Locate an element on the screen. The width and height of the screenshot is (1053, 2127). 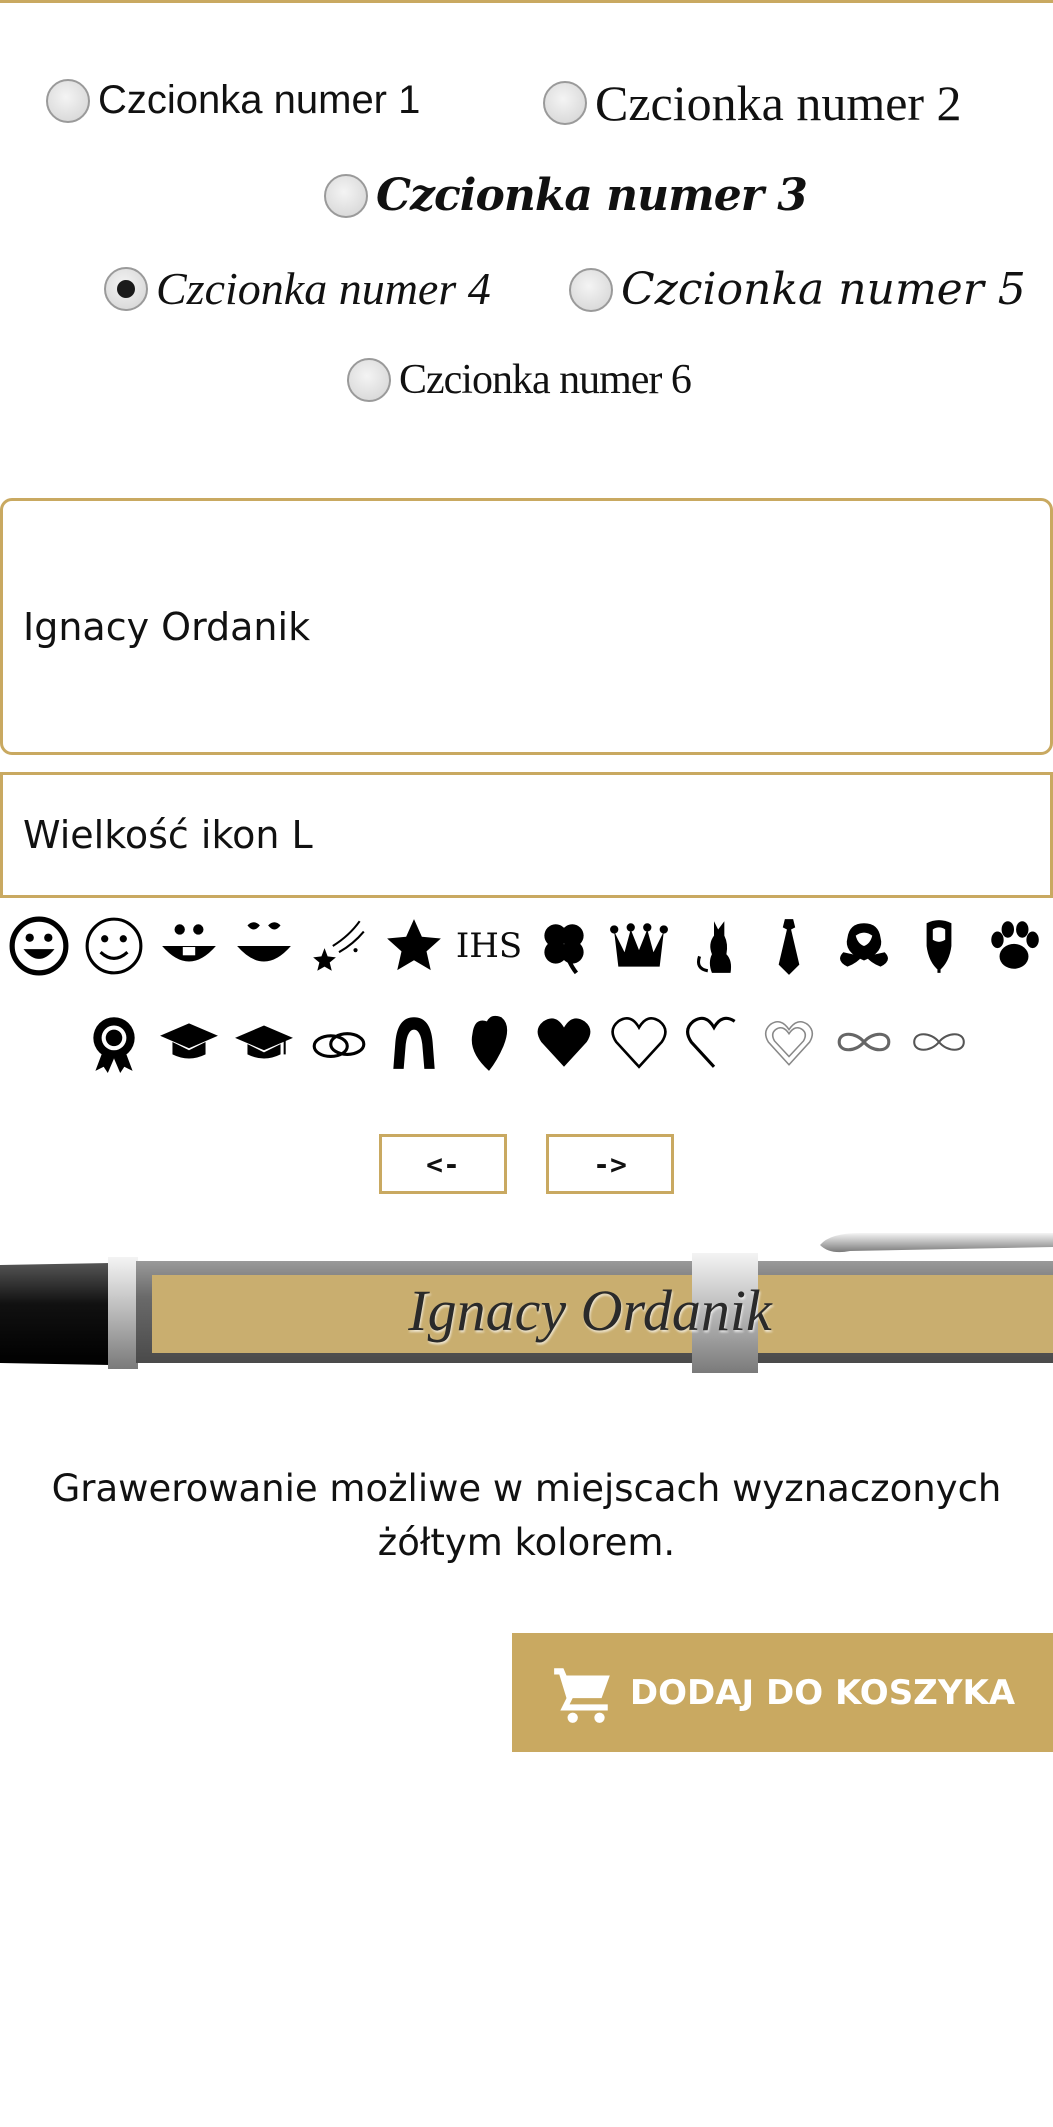
cart-icon is located at coordinates (581, 1695).